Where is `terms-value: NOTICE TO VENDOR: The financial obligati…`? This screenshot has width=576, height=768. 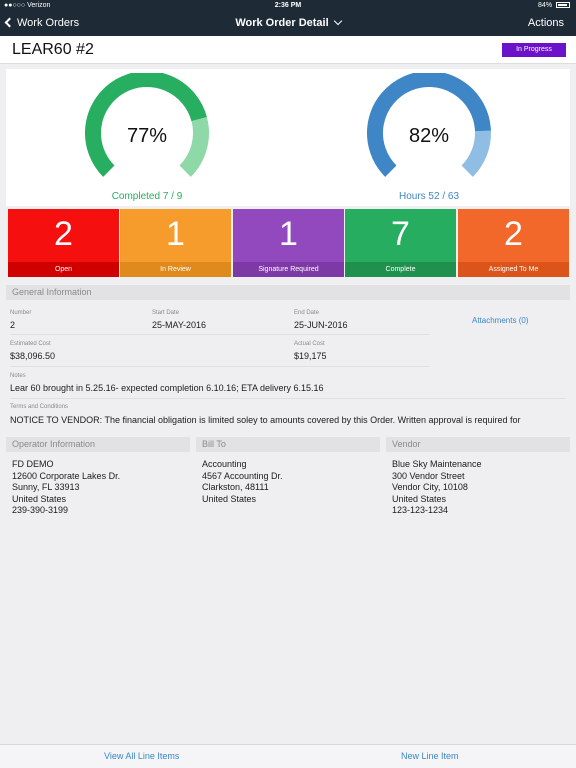 terms-value: NOTICE TO VENDOR: The financial obligati… is located at coordinates (265, 420).